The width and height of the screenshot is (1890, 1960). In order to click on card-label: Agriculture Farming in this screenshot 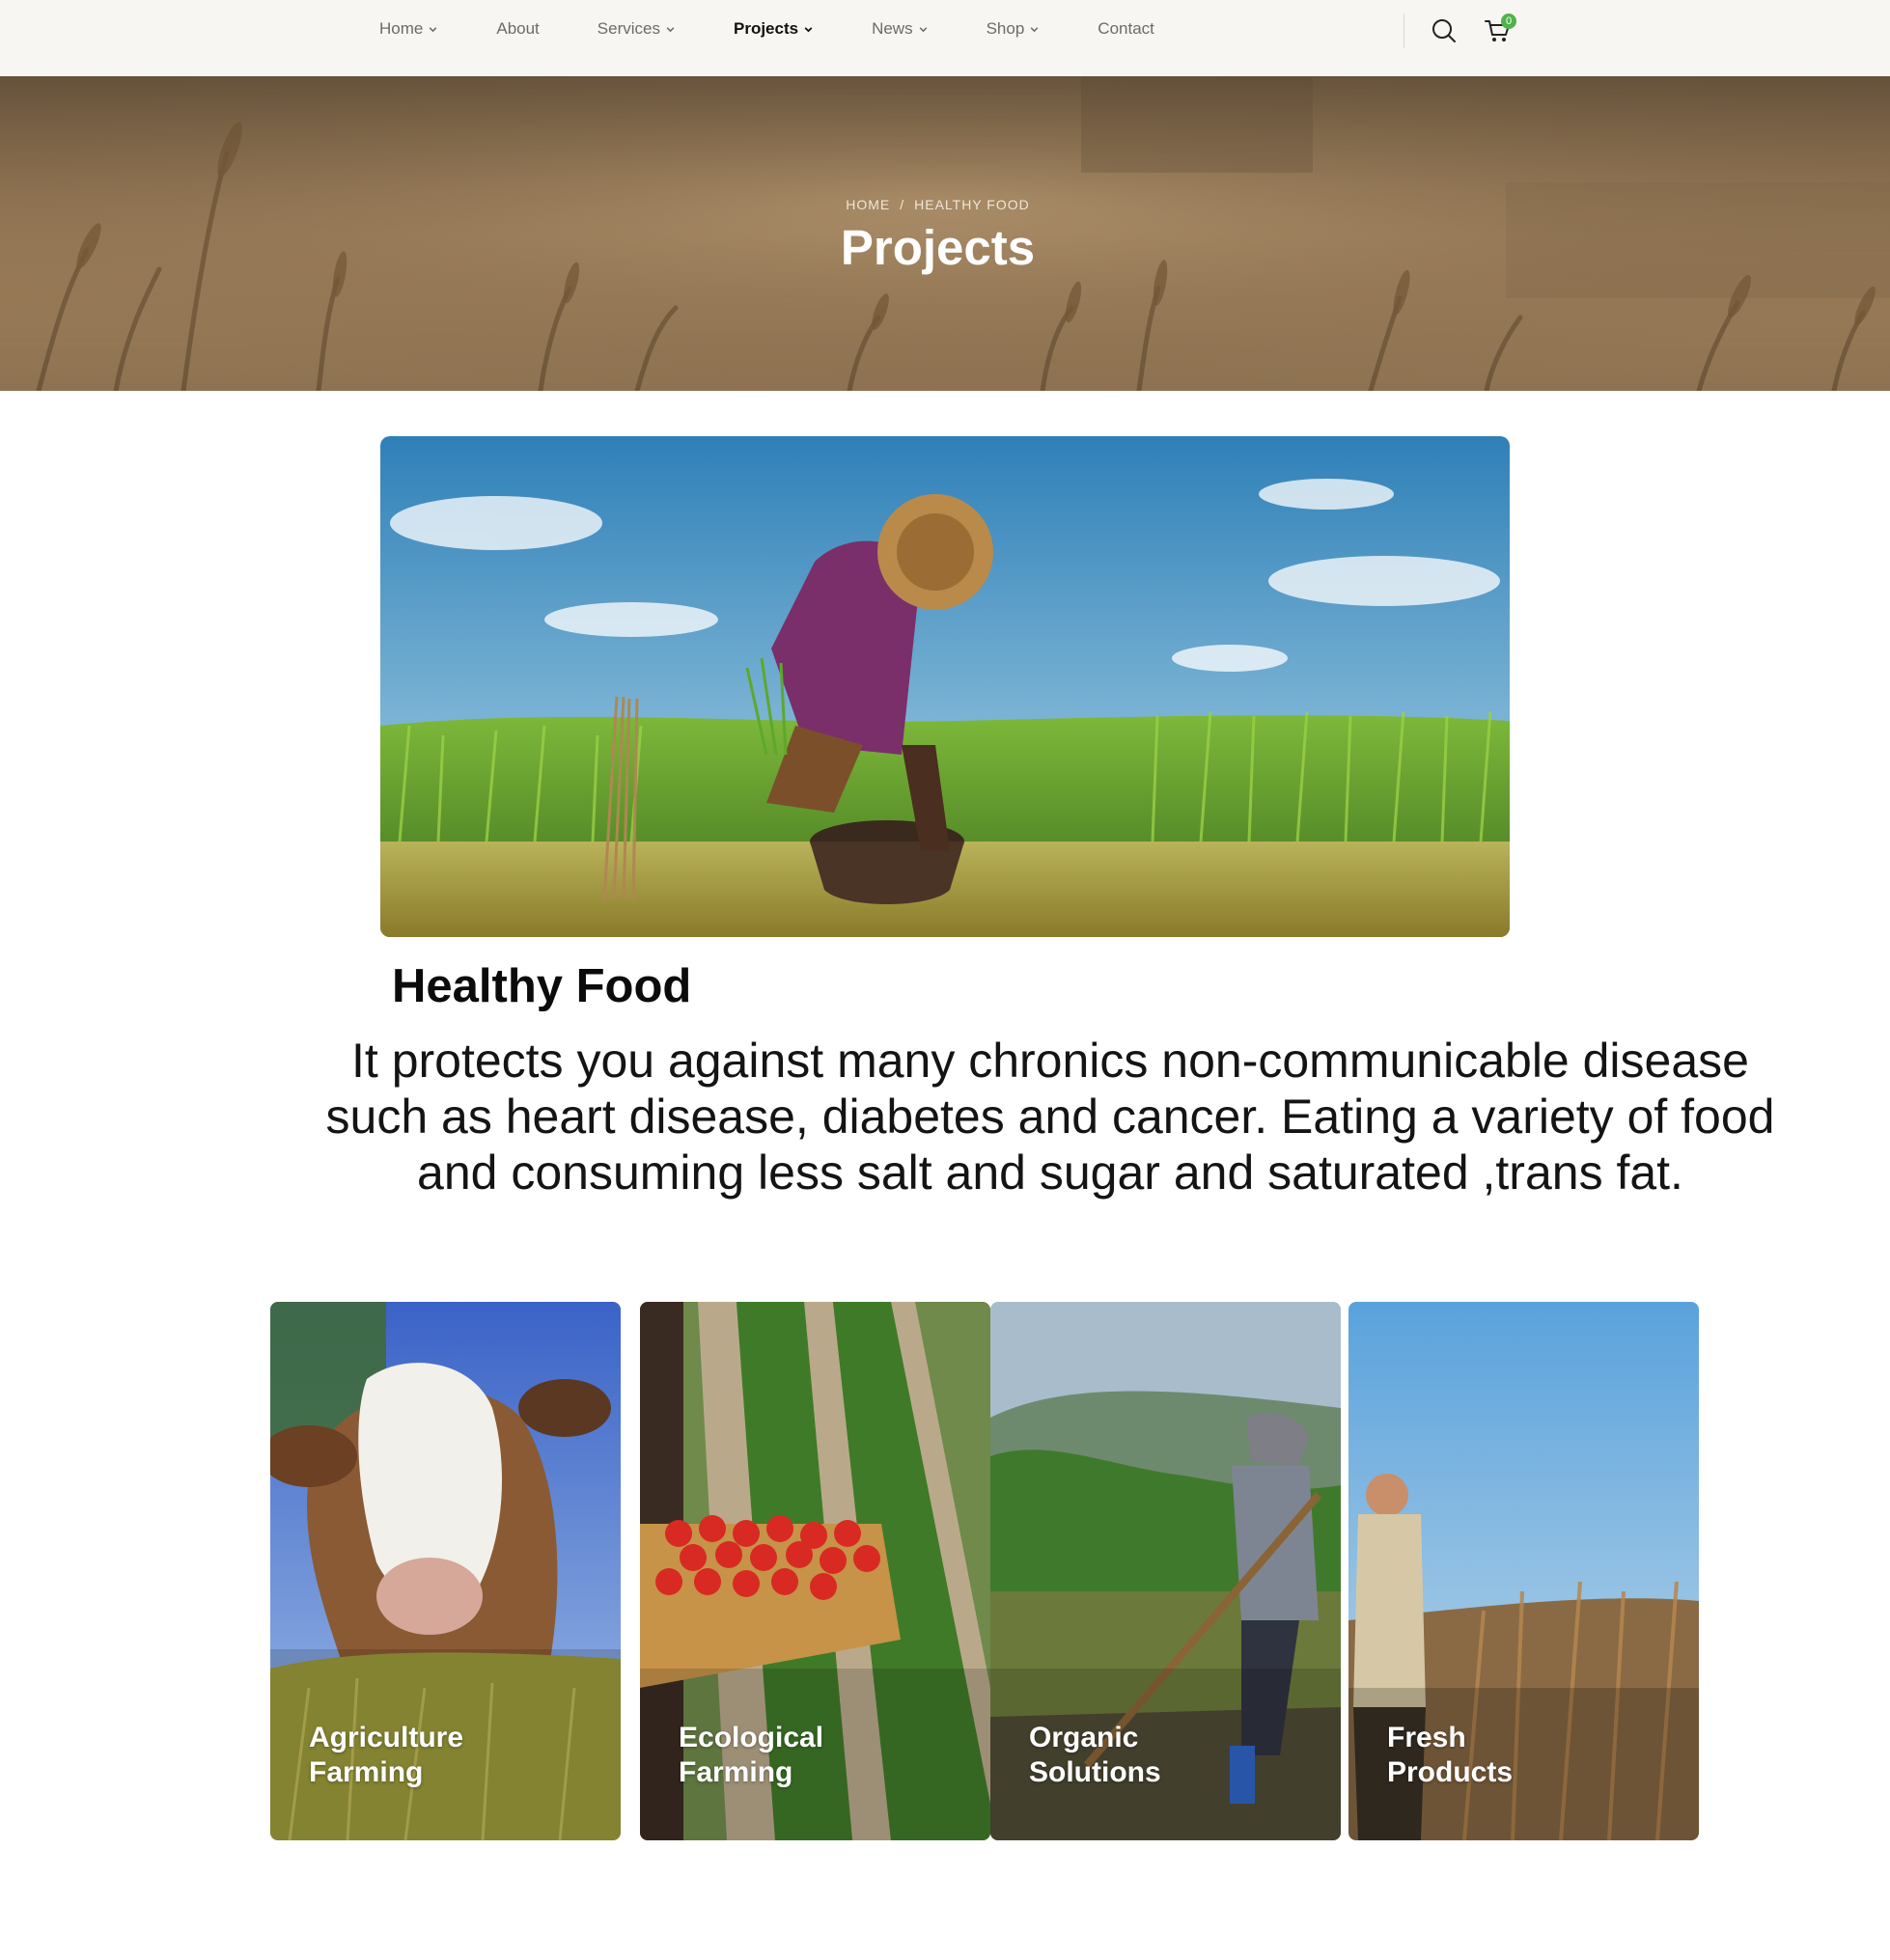, I will do `click(386, 1755)`.